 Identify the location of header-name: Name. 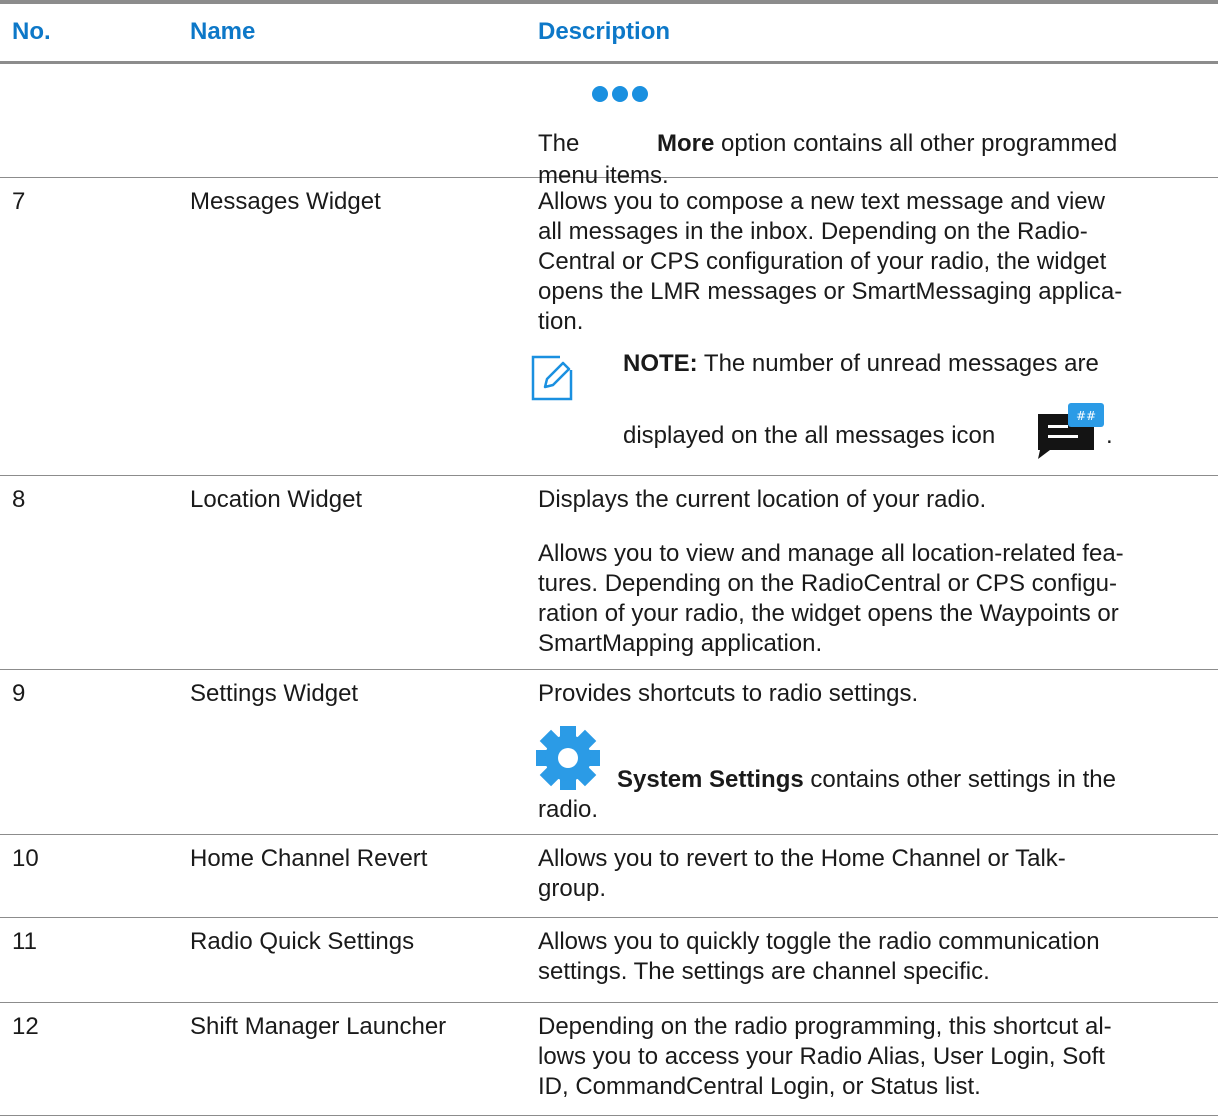
(223, 31).